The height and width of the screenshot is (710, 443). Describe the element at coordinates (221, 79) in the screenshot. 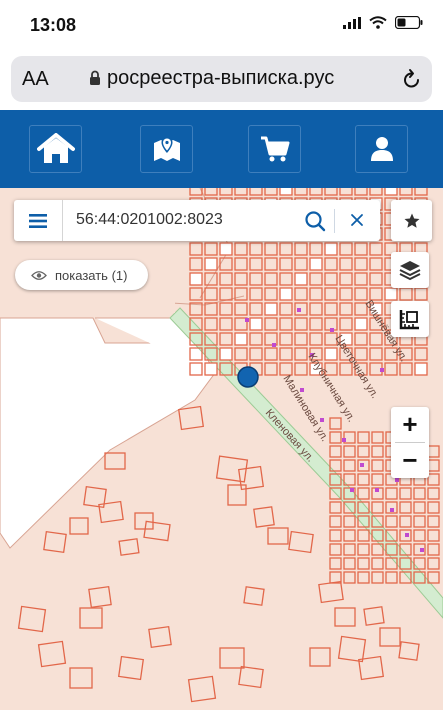

I see `address-pill: AA росреестра-выписка.рус` at that location.